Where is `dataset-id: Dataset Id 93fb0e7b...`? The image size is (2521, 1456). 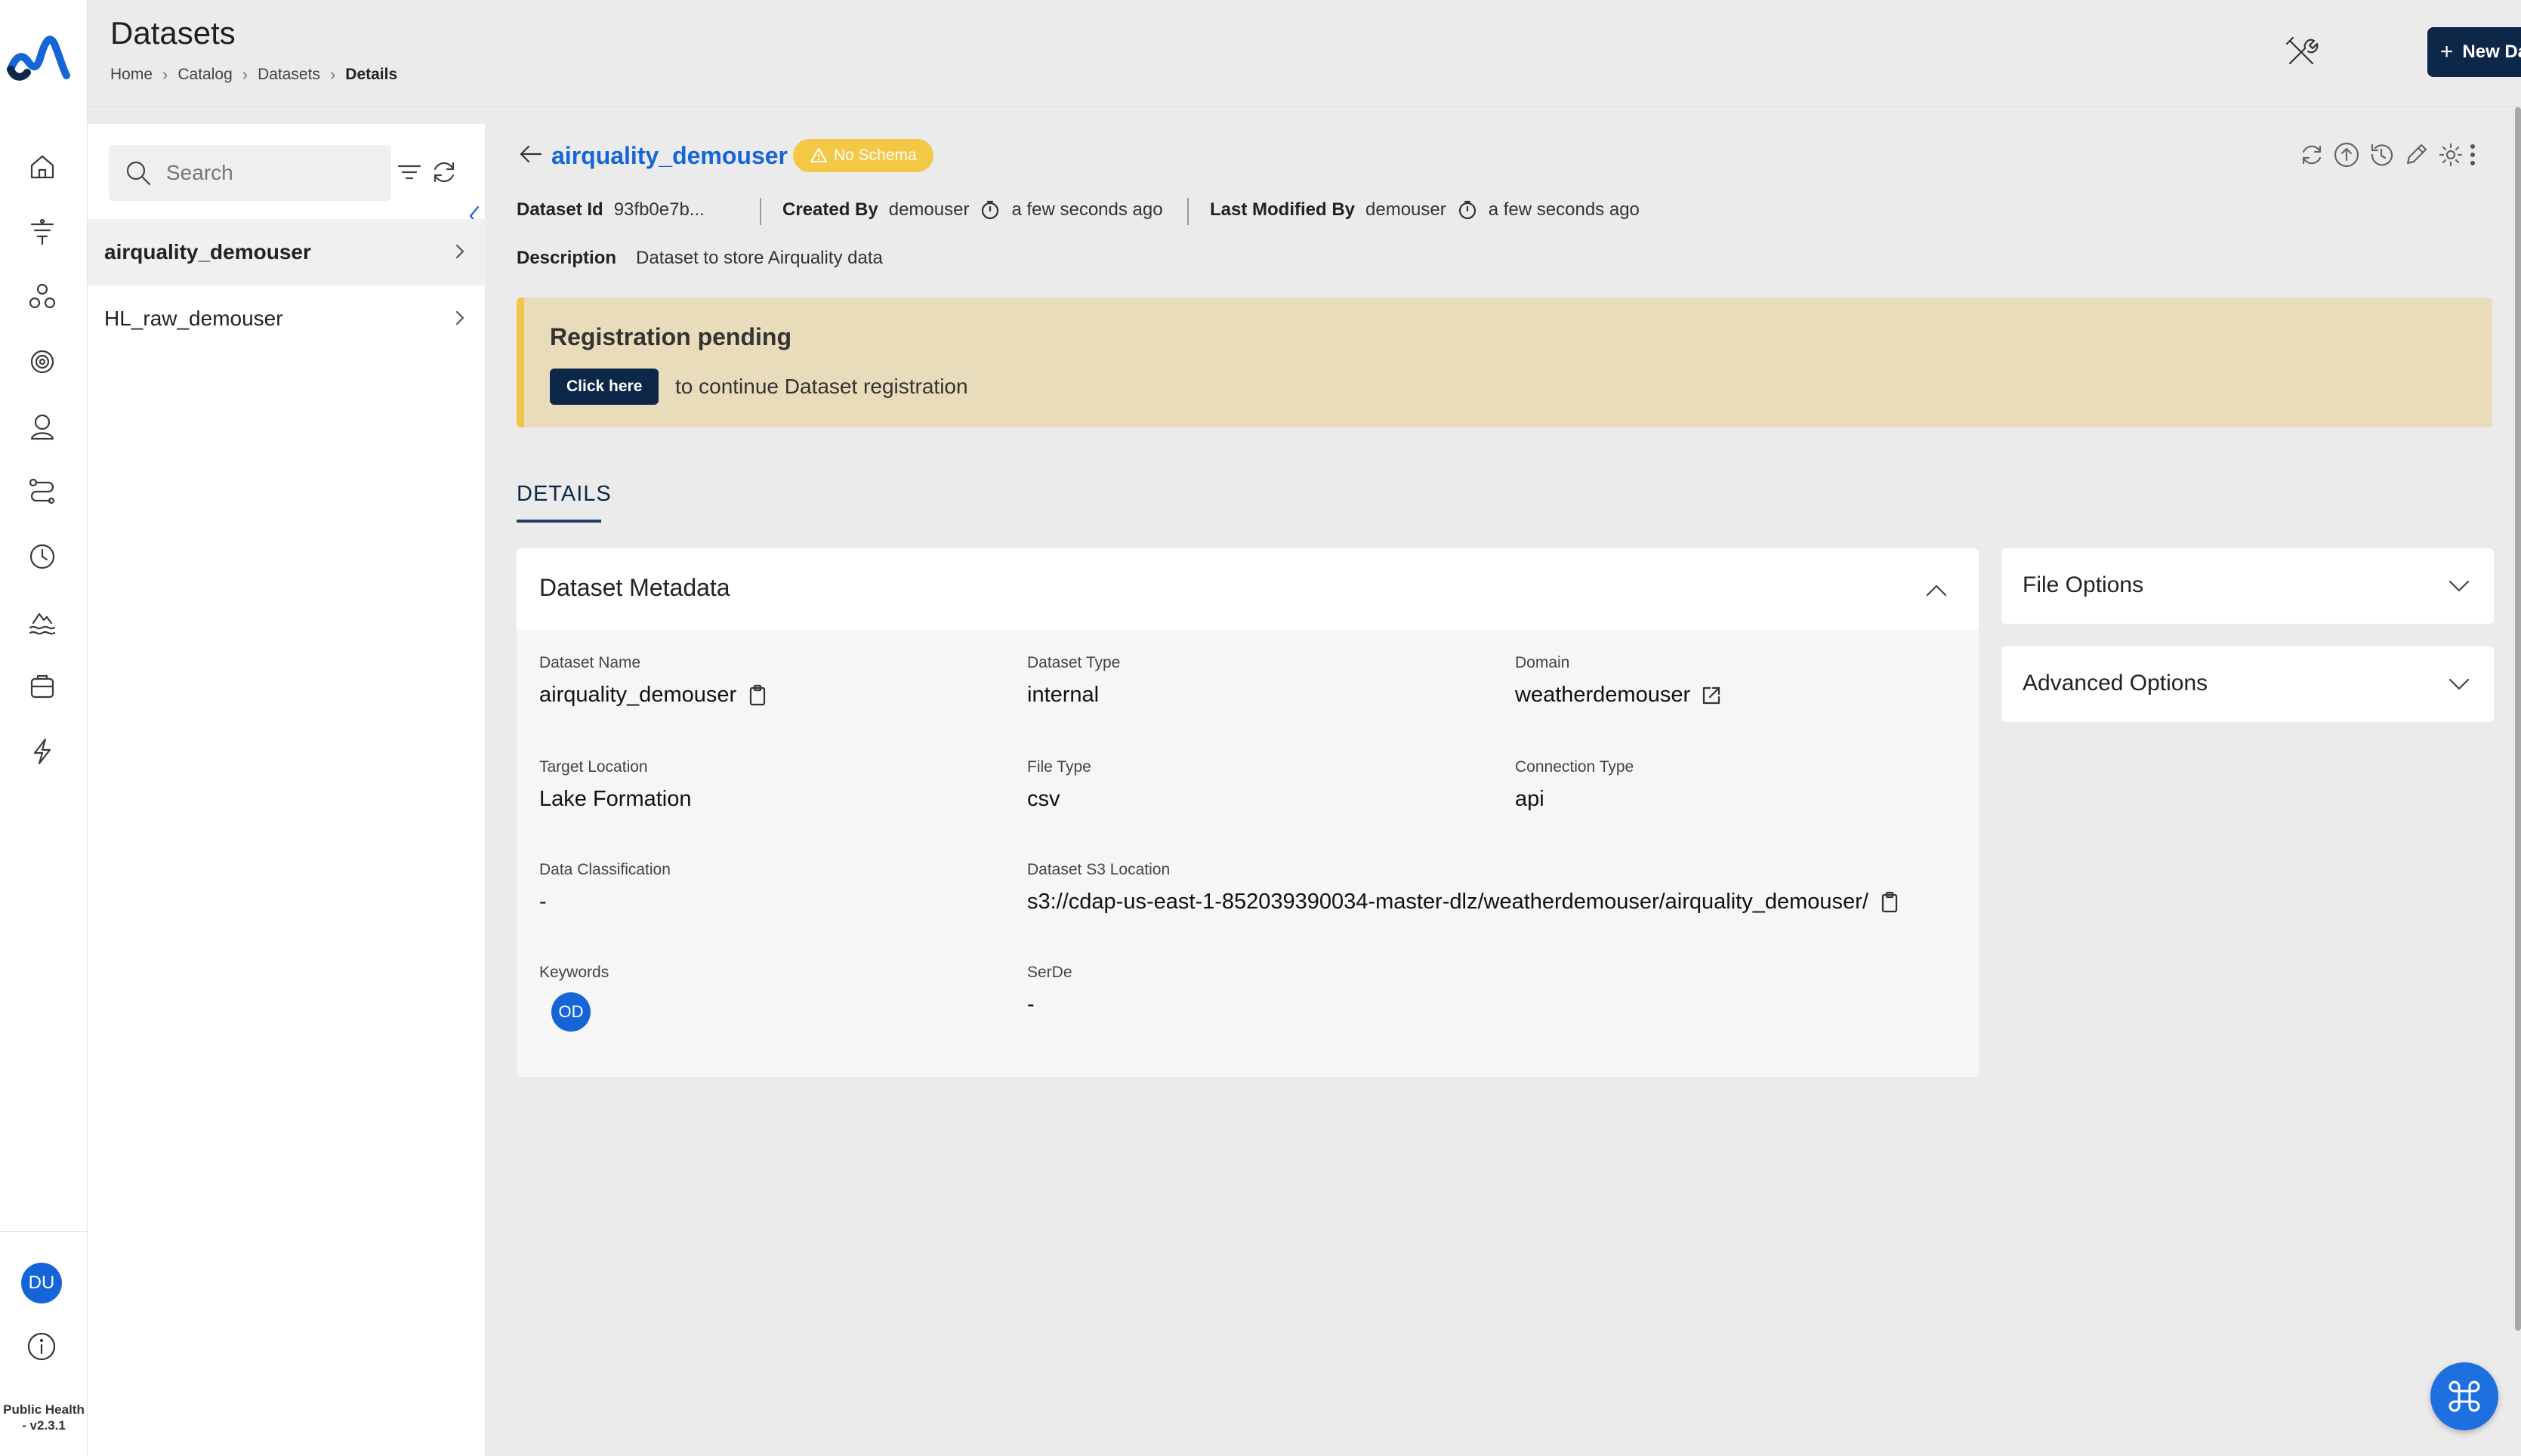
dataset-id: Dataset Id 93fb0e7b... is located at coordinates (611, 210).